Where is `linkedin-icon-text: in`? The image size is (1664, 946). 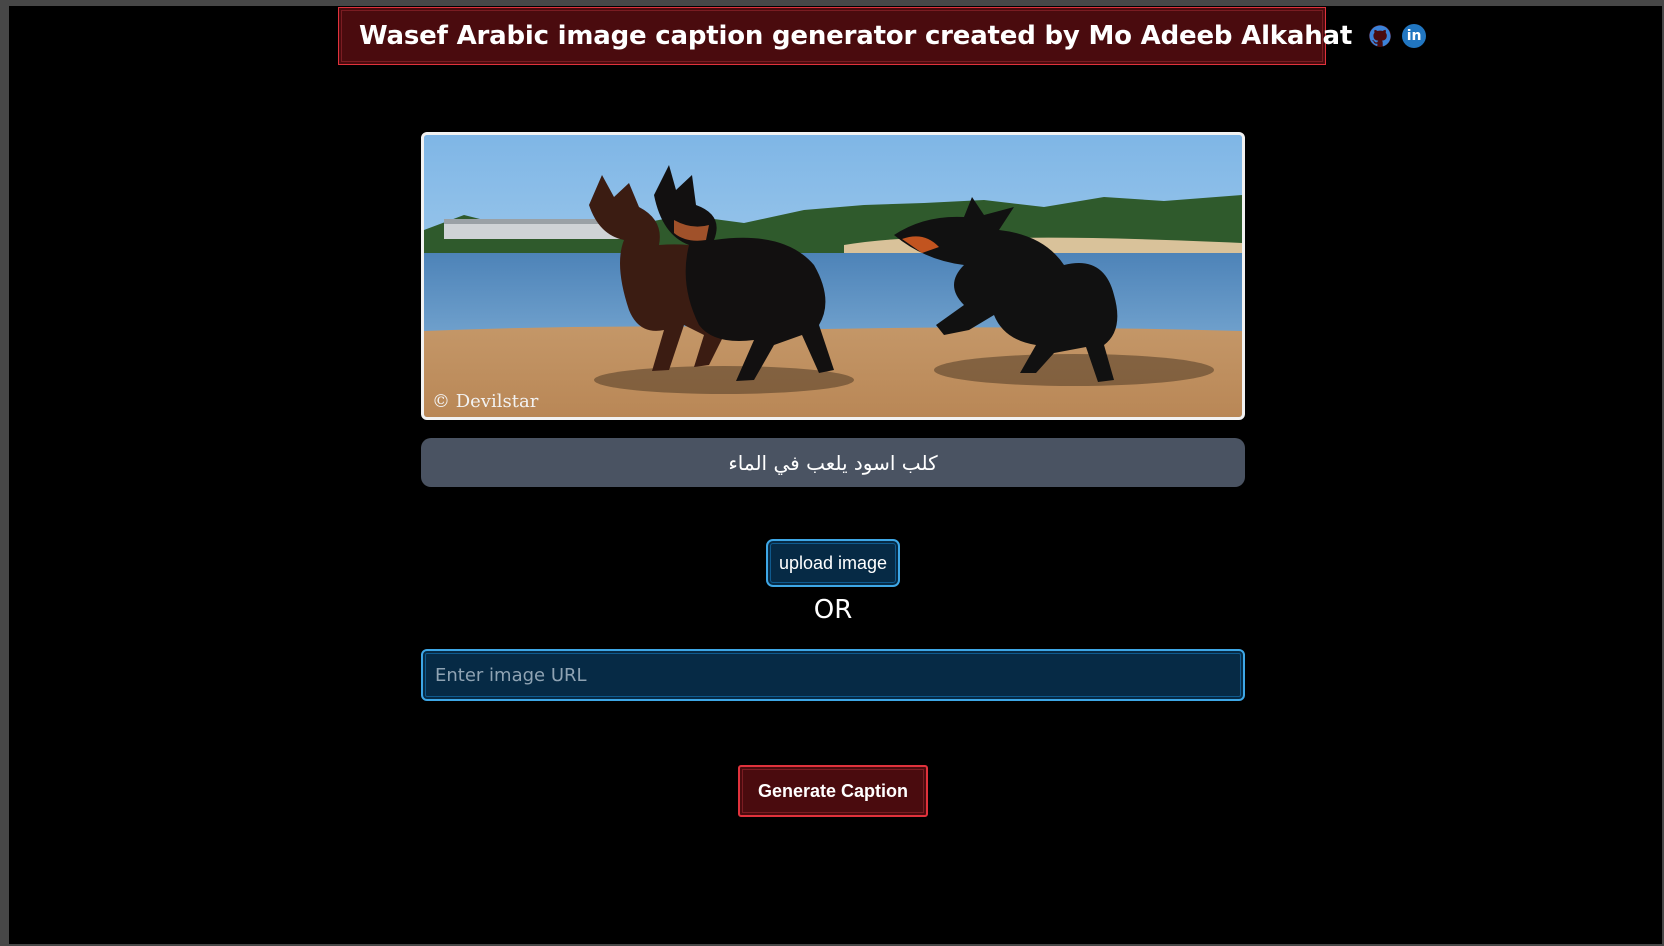
linkedin-icon-text: in is located at coordinates (1414, 36).